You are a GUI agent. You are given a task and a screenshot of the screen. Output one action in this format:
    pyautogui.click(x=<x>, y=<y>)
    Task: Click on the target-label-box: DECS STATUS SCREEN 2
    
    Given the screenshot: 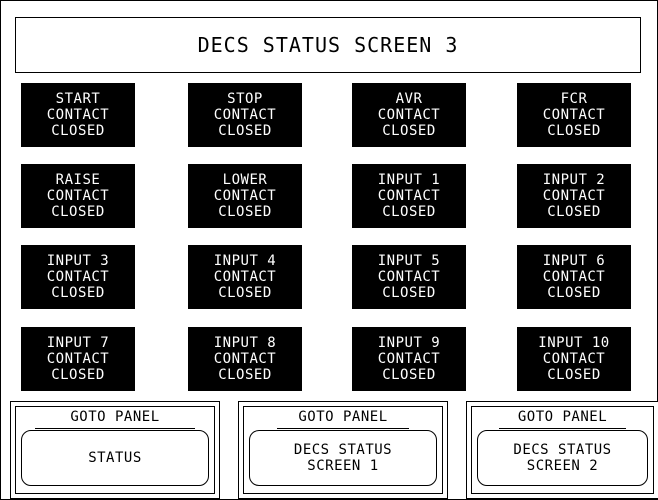 What is the action you would take?
    pyautogui.click(x=562, y=458)
    